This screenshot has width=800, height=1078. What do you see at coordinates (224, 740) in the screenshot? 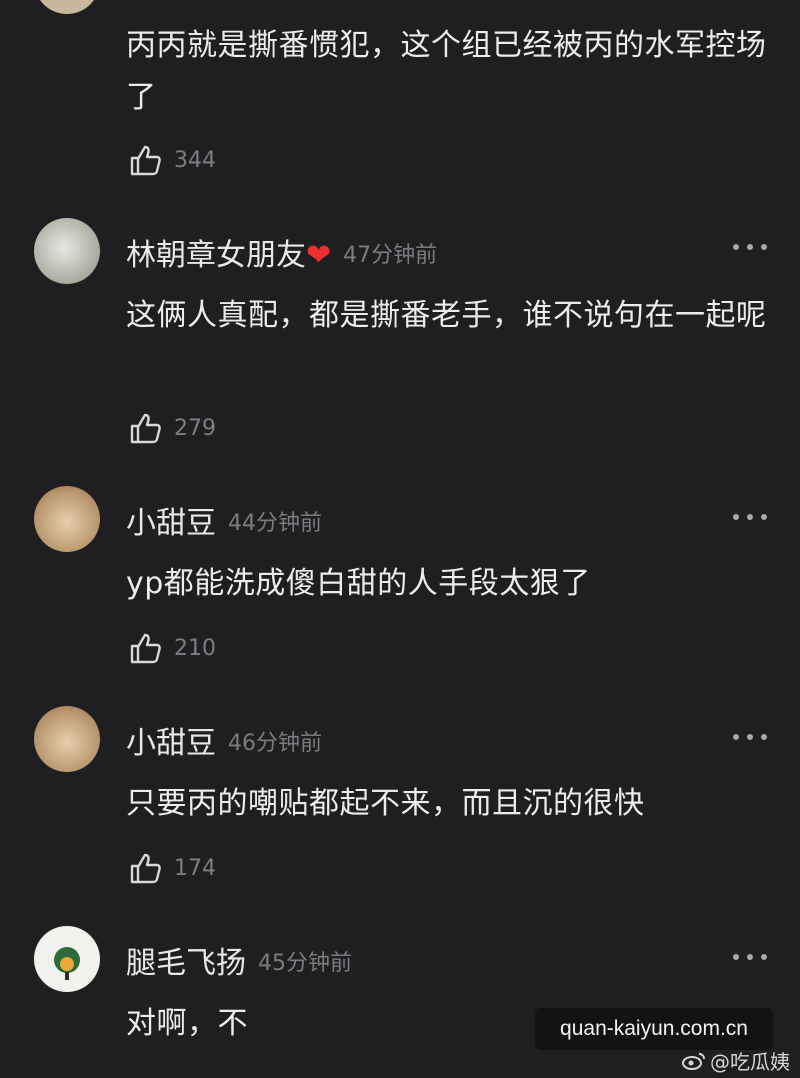
I see `username: 小甜豆 46分钟前` at bounding box center [224, 740].